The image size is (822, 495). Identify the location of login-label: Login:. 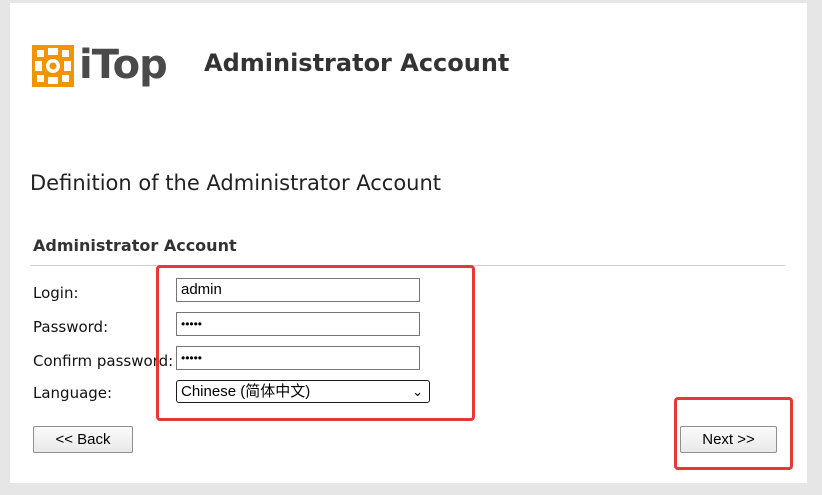
(56, 293).